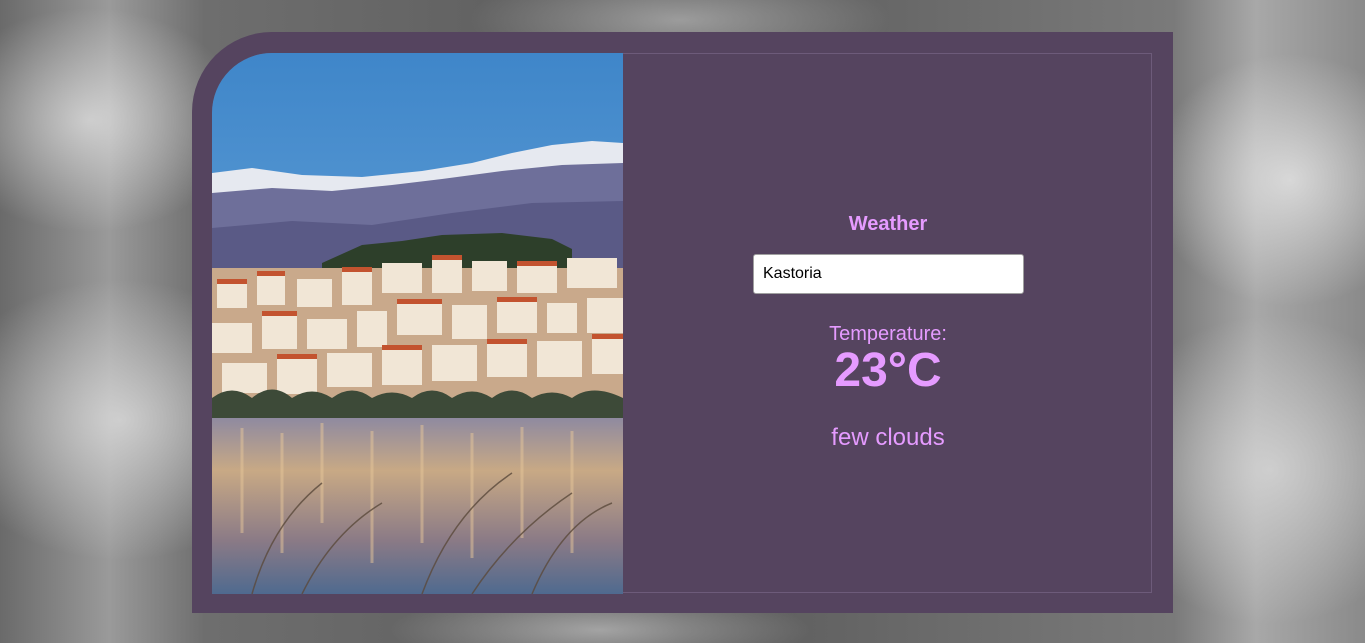 The image size is (1365, 643). I want to click on weather-description: few clouds, so click(888, 437).